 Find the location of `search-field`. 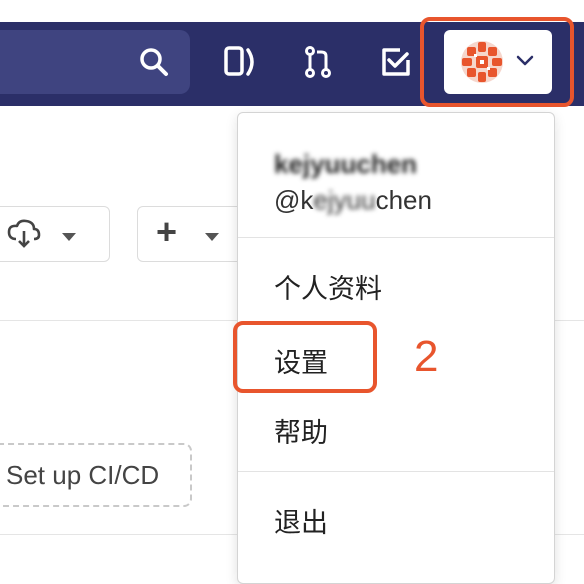

search-field is located at coordinates (95, 62).